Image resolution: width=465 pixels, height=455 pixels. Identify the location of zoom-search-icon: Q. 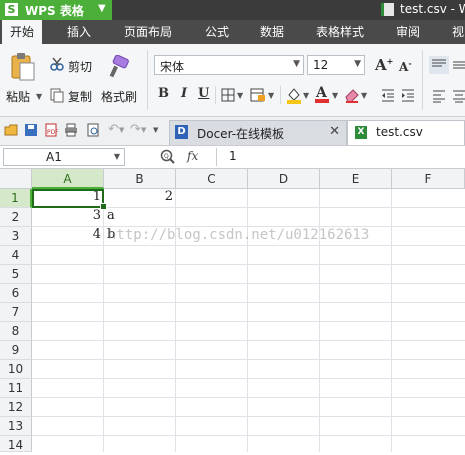
(168, 158).